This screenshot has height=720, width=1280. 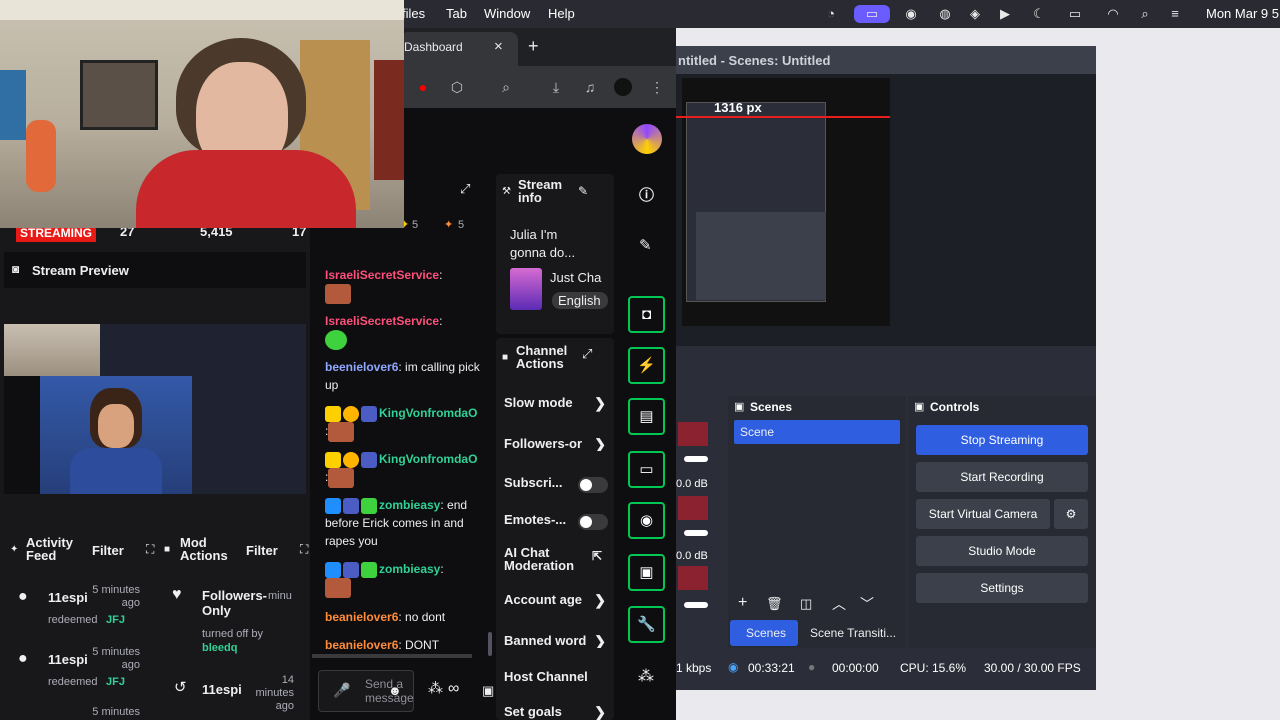 I want to click on action-ai-chat-moderation: AI Chat Moderation ⇱, so click(x=554, y=559).